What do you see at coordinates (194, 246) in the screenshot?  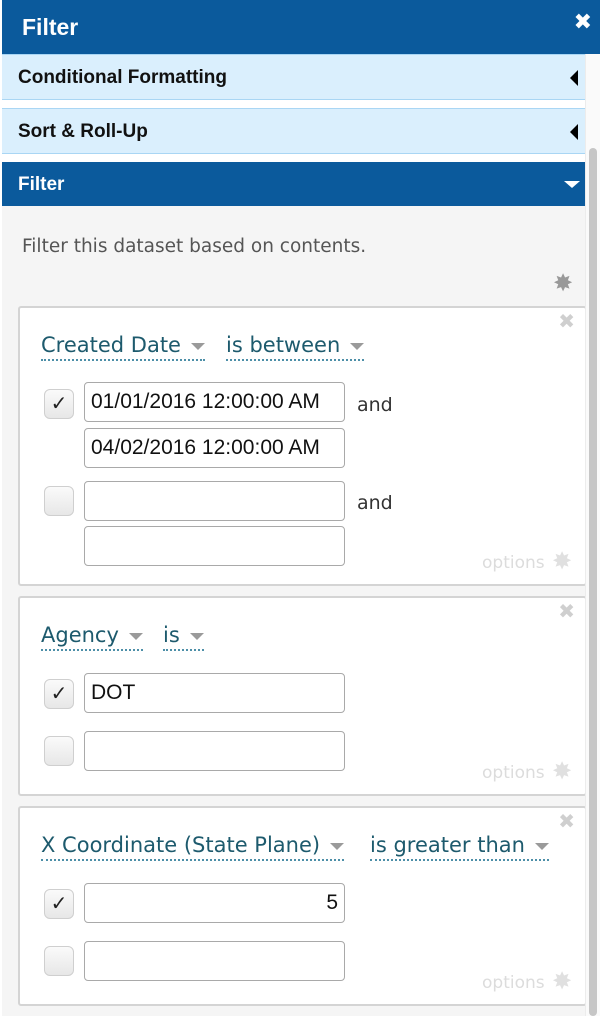 I see `filter-description: Filter this dataset based on contents.` at bounding box center [194, 246].